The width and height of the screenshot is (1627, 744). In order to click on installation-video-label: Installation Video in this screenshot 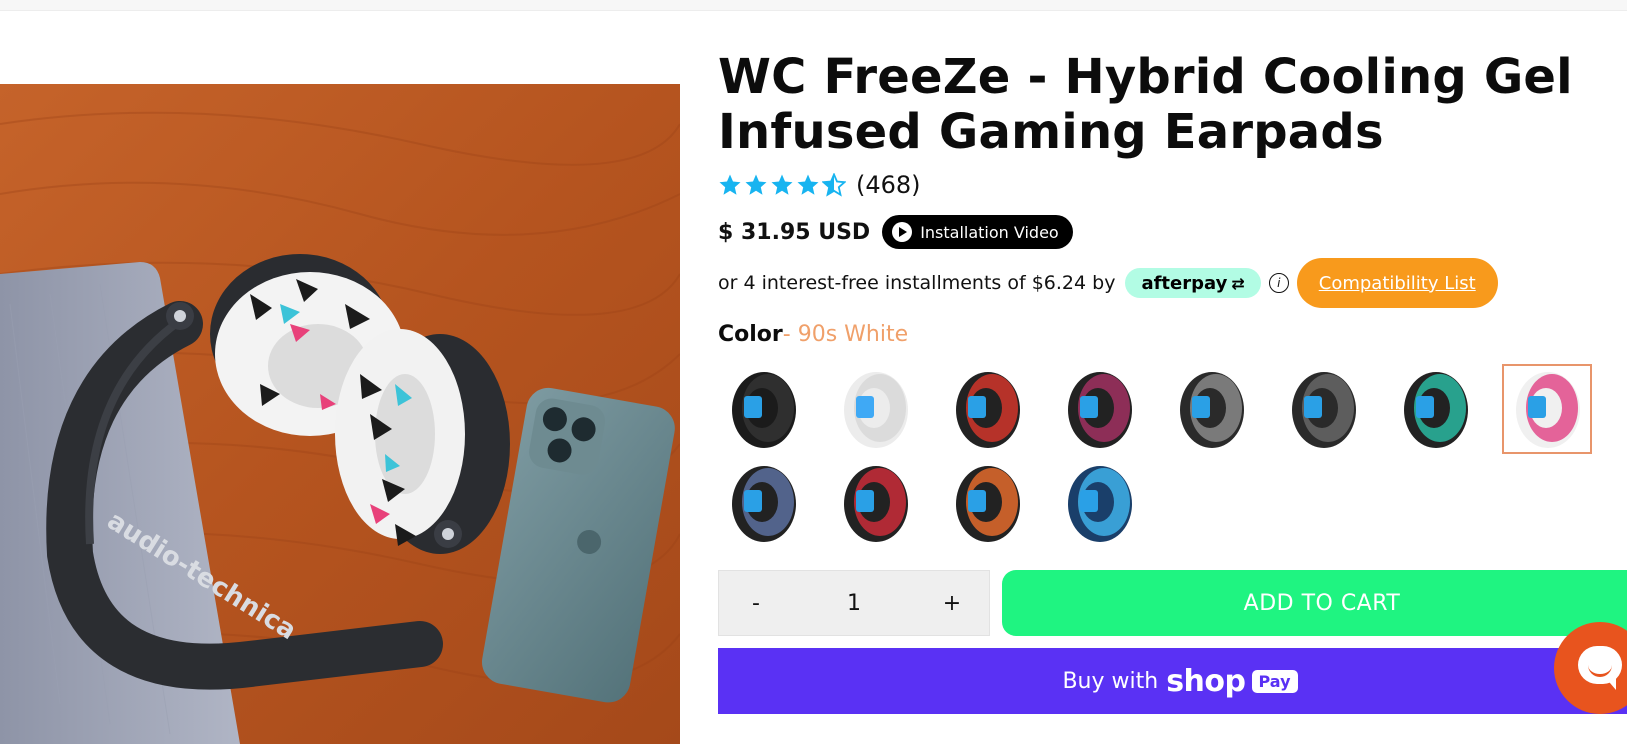, I will do `click(989, 232)`.